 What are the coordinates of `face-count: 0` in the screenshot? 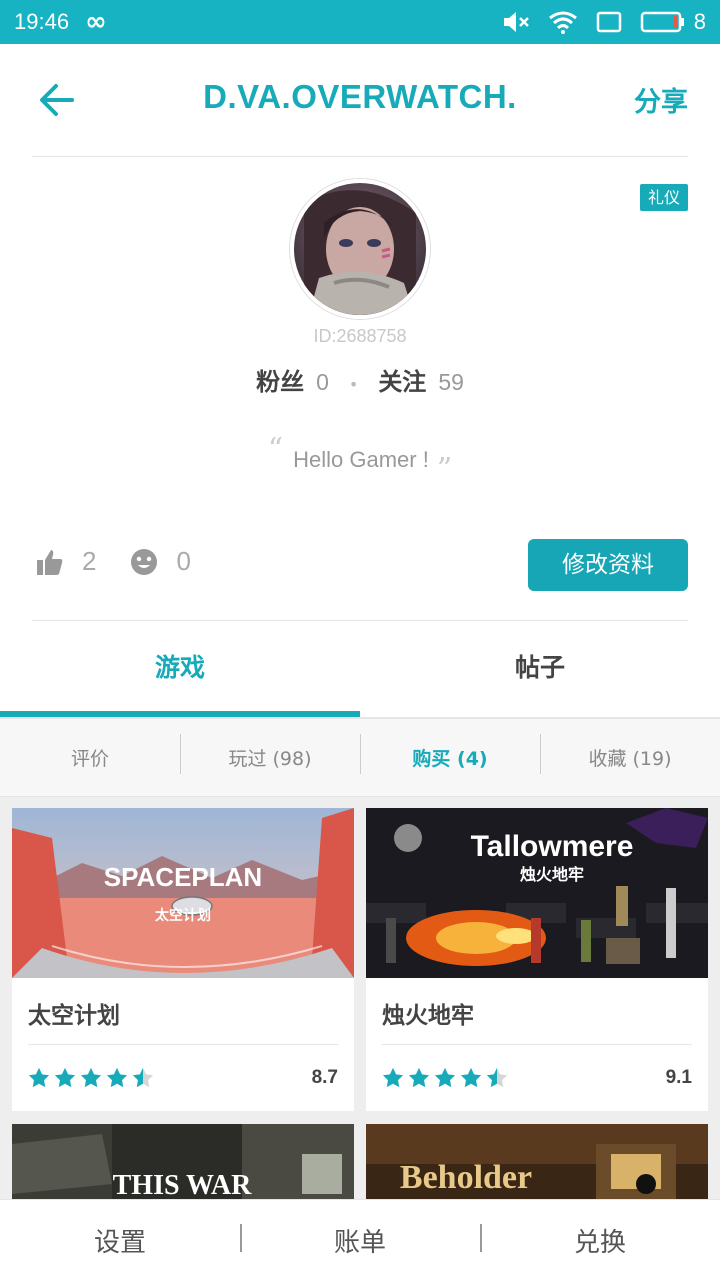 It's located at (183, 561).